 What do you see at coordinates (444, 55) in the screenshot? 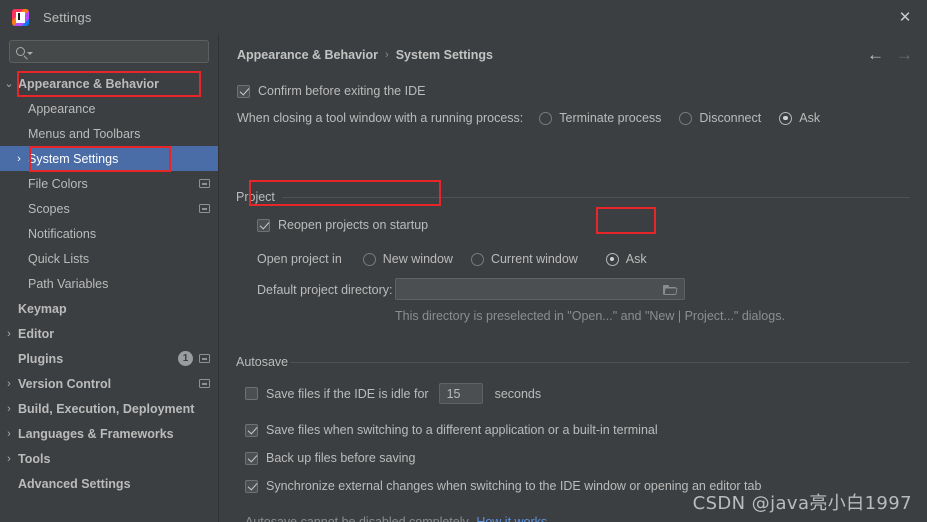
I see `breadcrumb-leaf: System Settings` at bounding box center [444, 55].